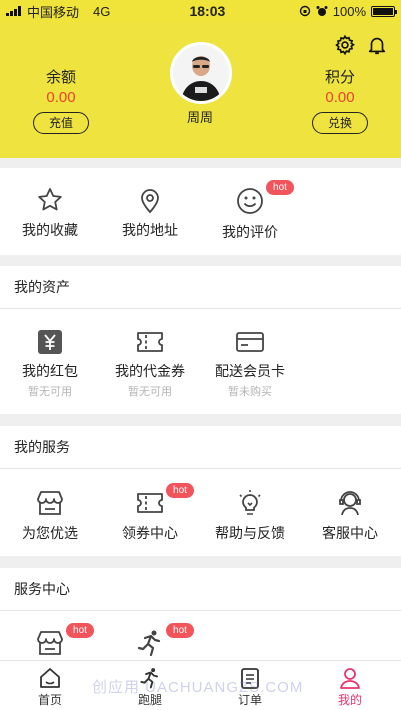 Image resolution: width=401 pixels, height=710 pixels. I want to click on smile-icon, so click(250, 201).